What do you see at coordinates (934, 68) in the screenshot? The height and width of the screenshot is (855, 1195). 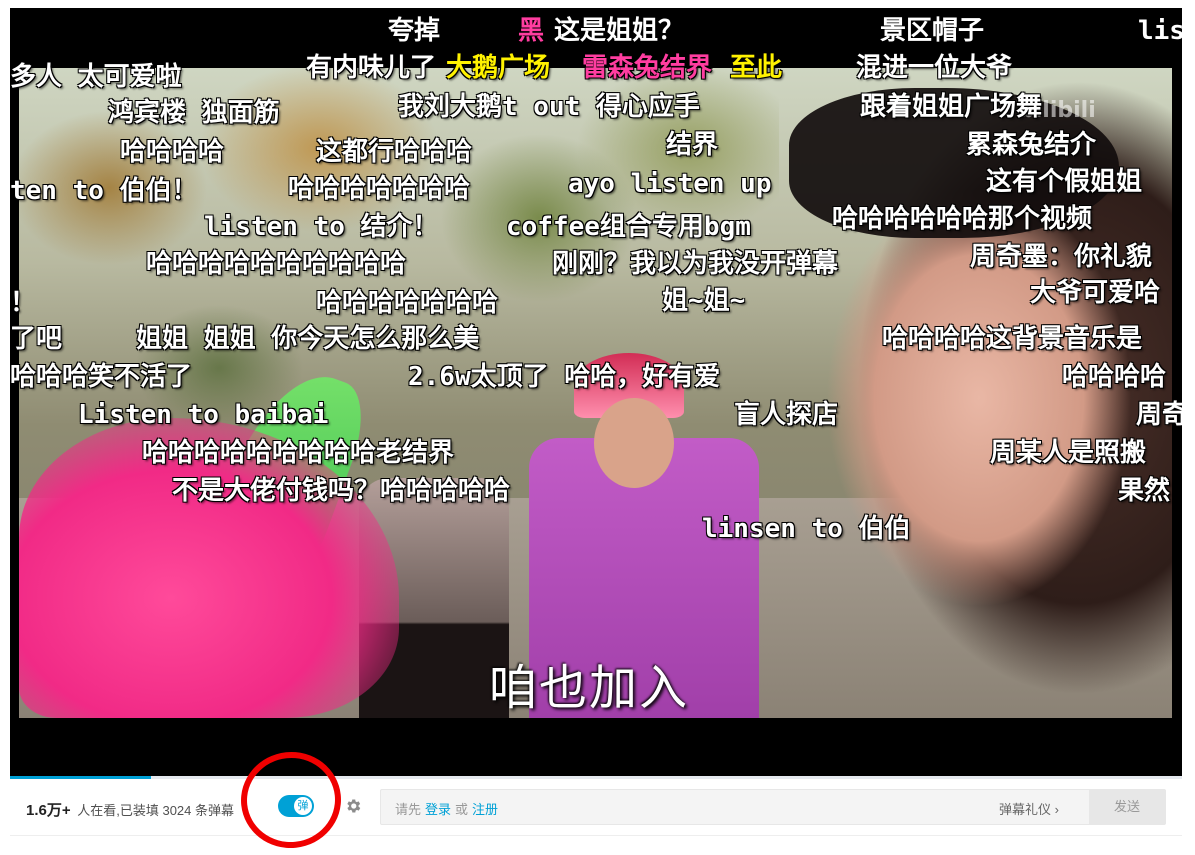 I see `danmaku-comment: 混进一位大爷` at bounding box center [934, 68].